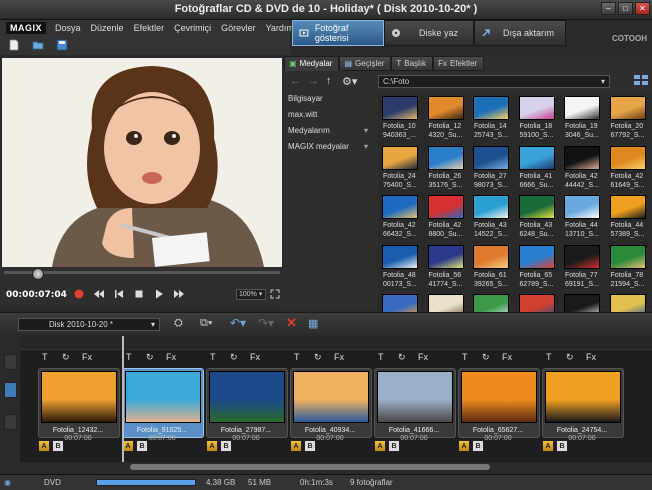  What do you see at coordinates (10, 422) in the screenshot?
I see `list-view-button` at bounding box center [10, 422].